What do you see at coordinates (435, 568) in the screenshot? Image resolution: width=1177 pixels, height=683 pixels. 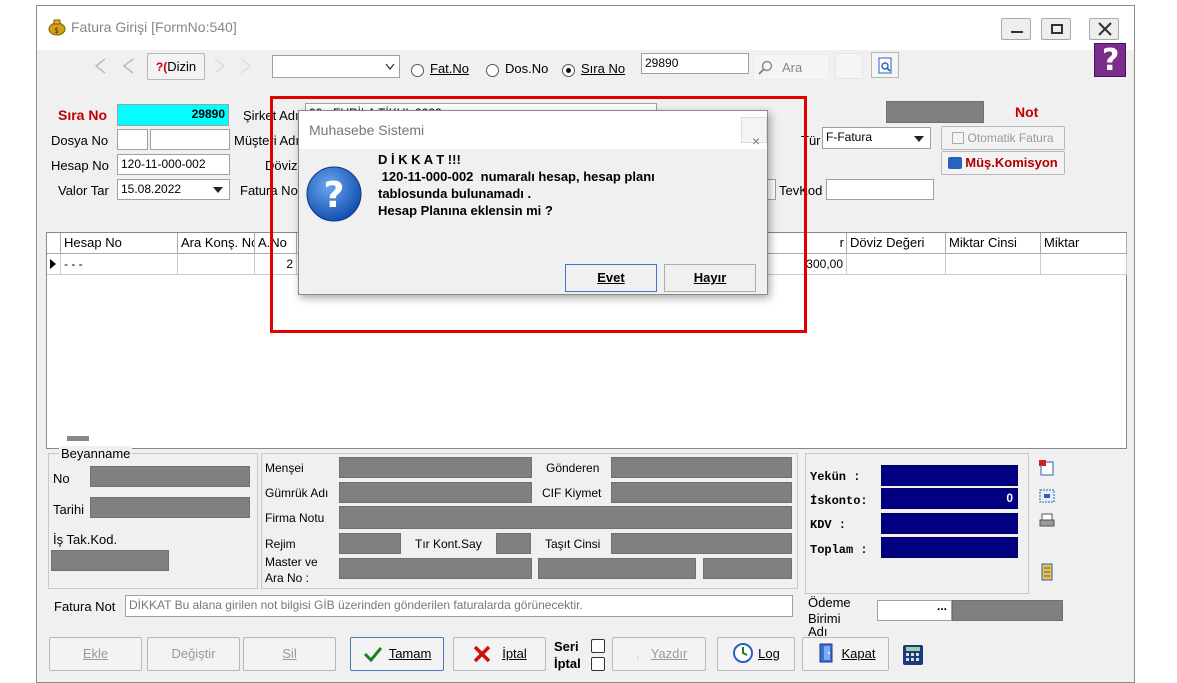 I see `master-field` at bounding box center [435, 568].